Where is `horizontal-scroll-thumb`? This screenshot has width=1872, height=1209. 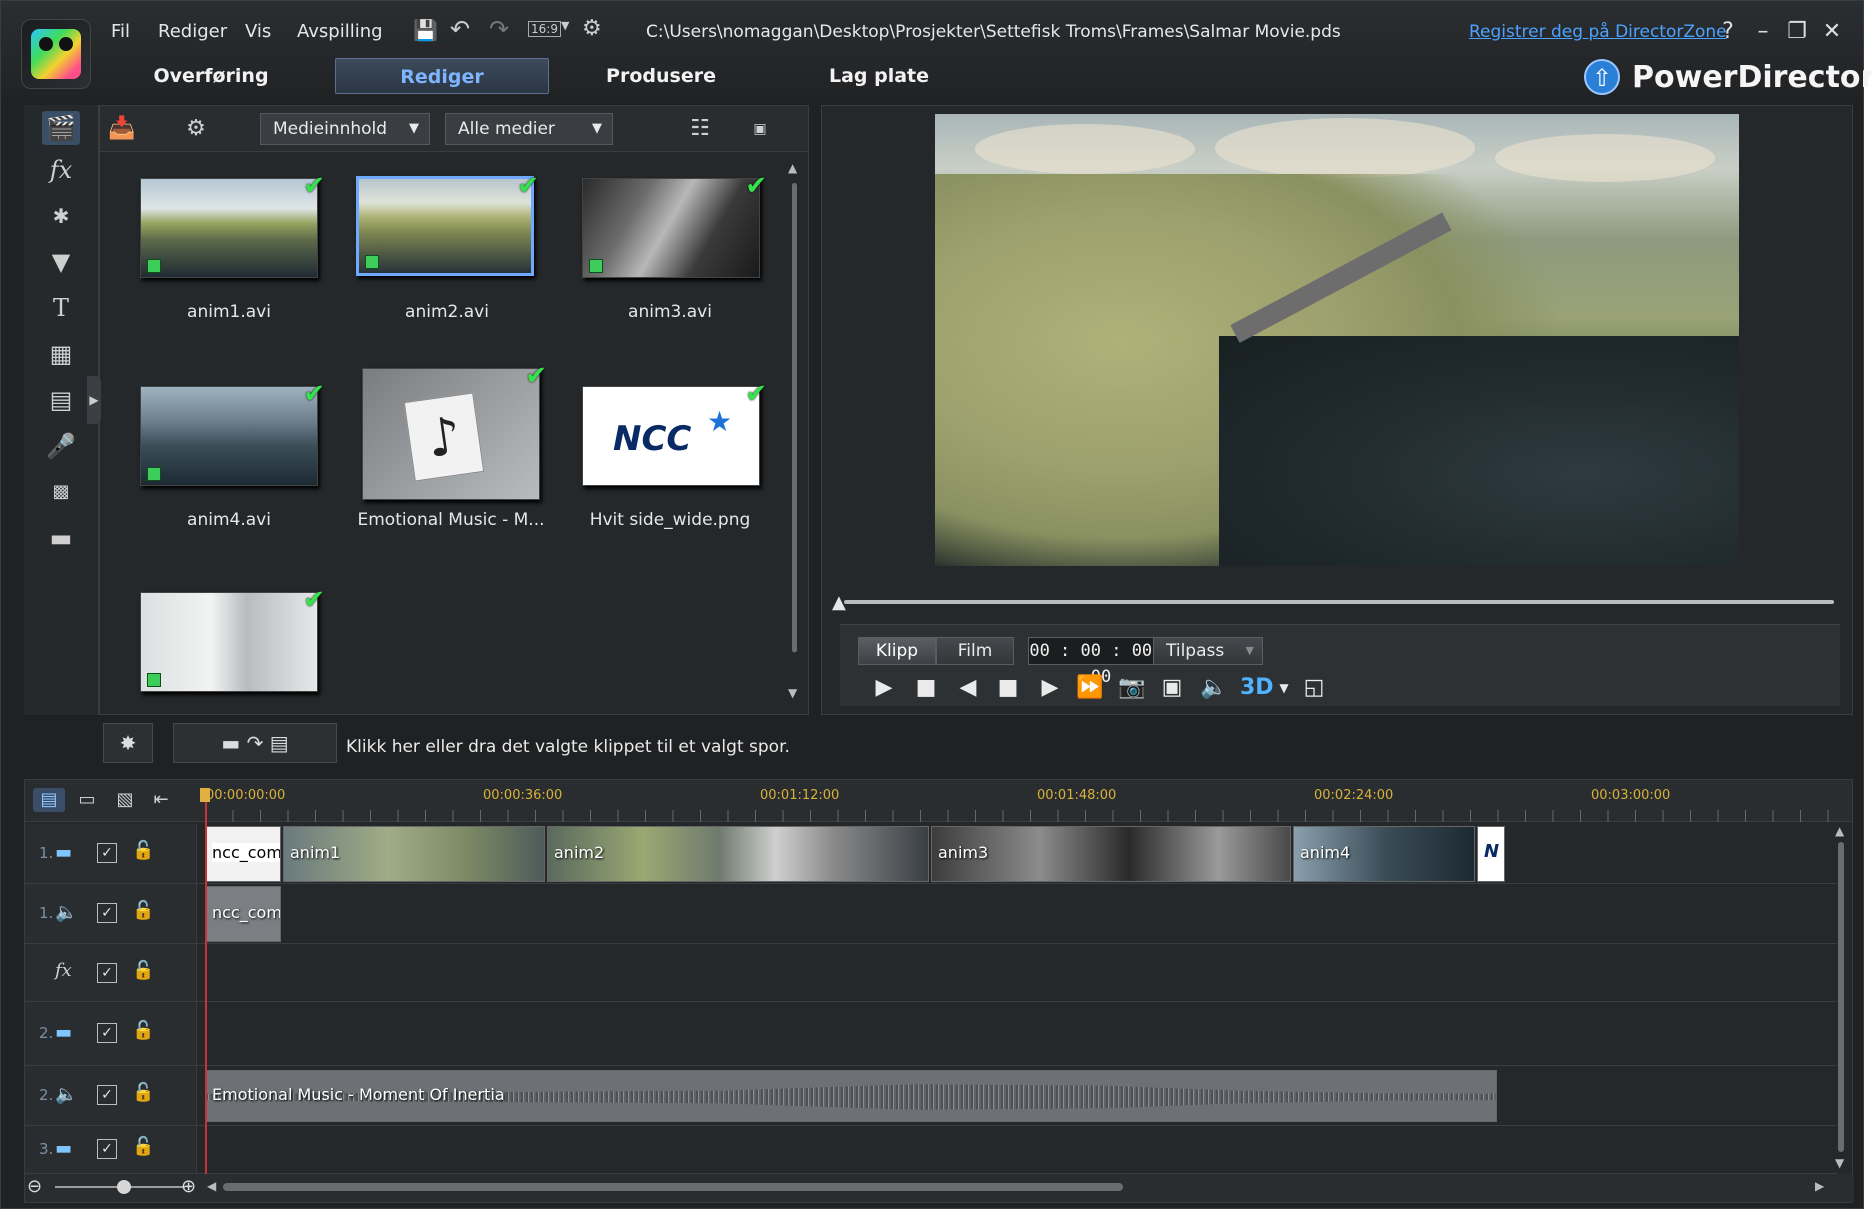 horizontal-scroll-thumb is located at coordinates (673, 1187).